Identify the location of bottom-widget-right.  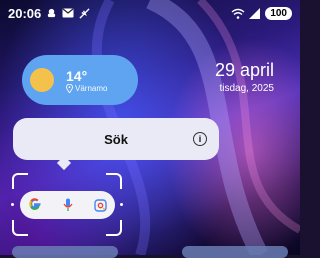
(235, 252).